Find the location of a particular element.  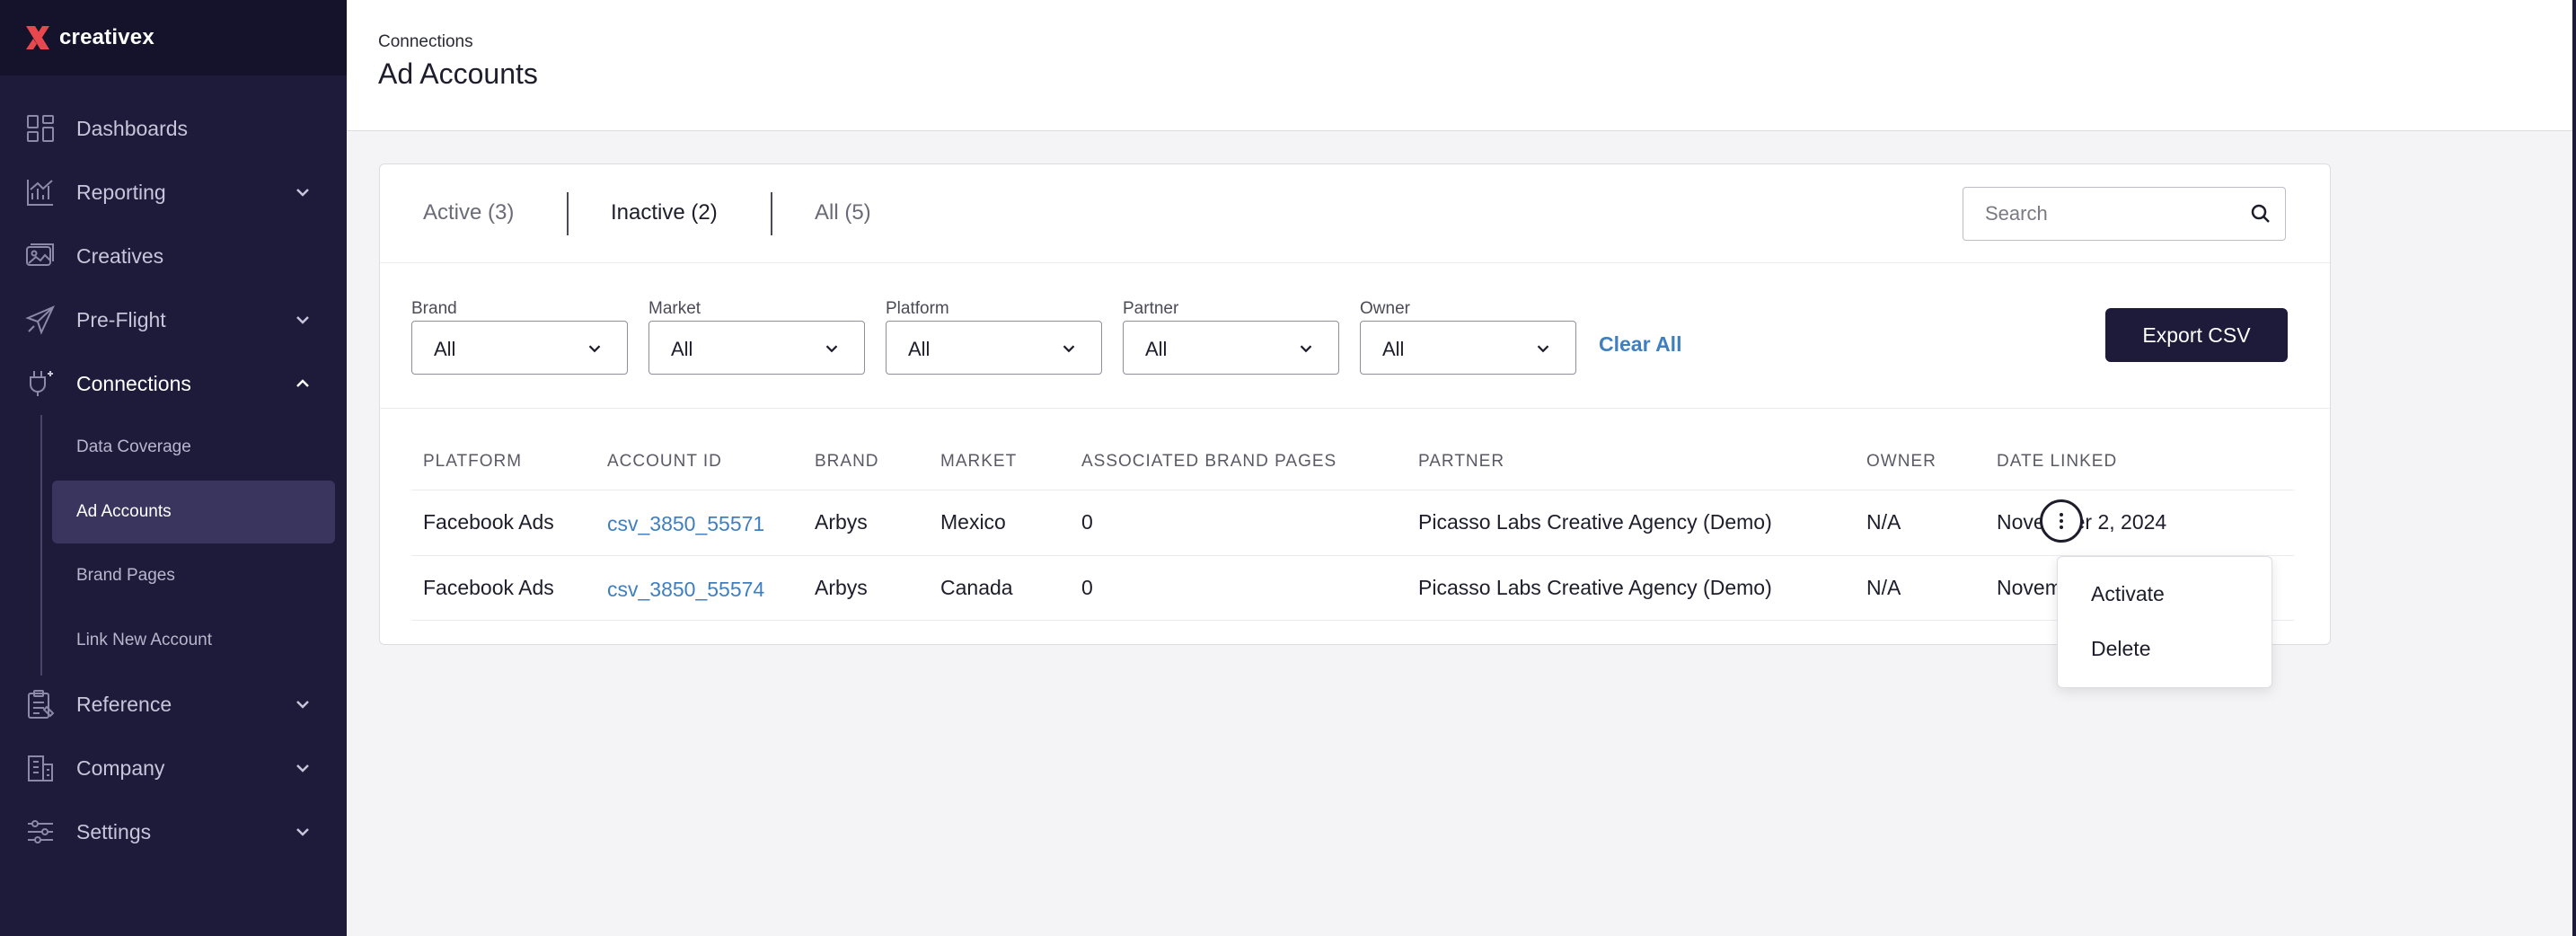

sidebar-item-pre-flight: Pre-Flight is located at coordinates (173, 320).